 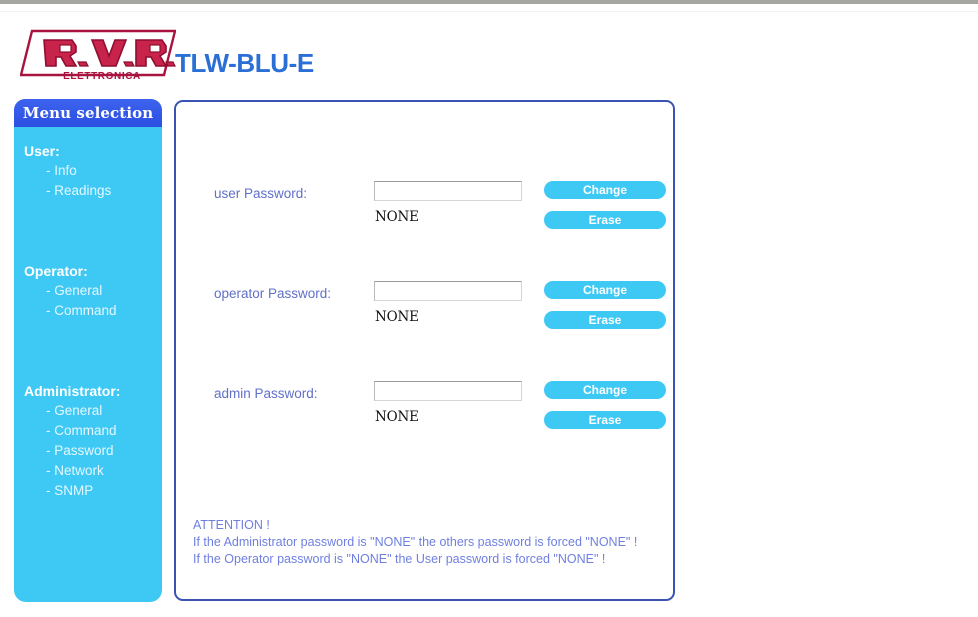 I want to click on sidebar-item-info: - Info, so click(x=88, y=171).